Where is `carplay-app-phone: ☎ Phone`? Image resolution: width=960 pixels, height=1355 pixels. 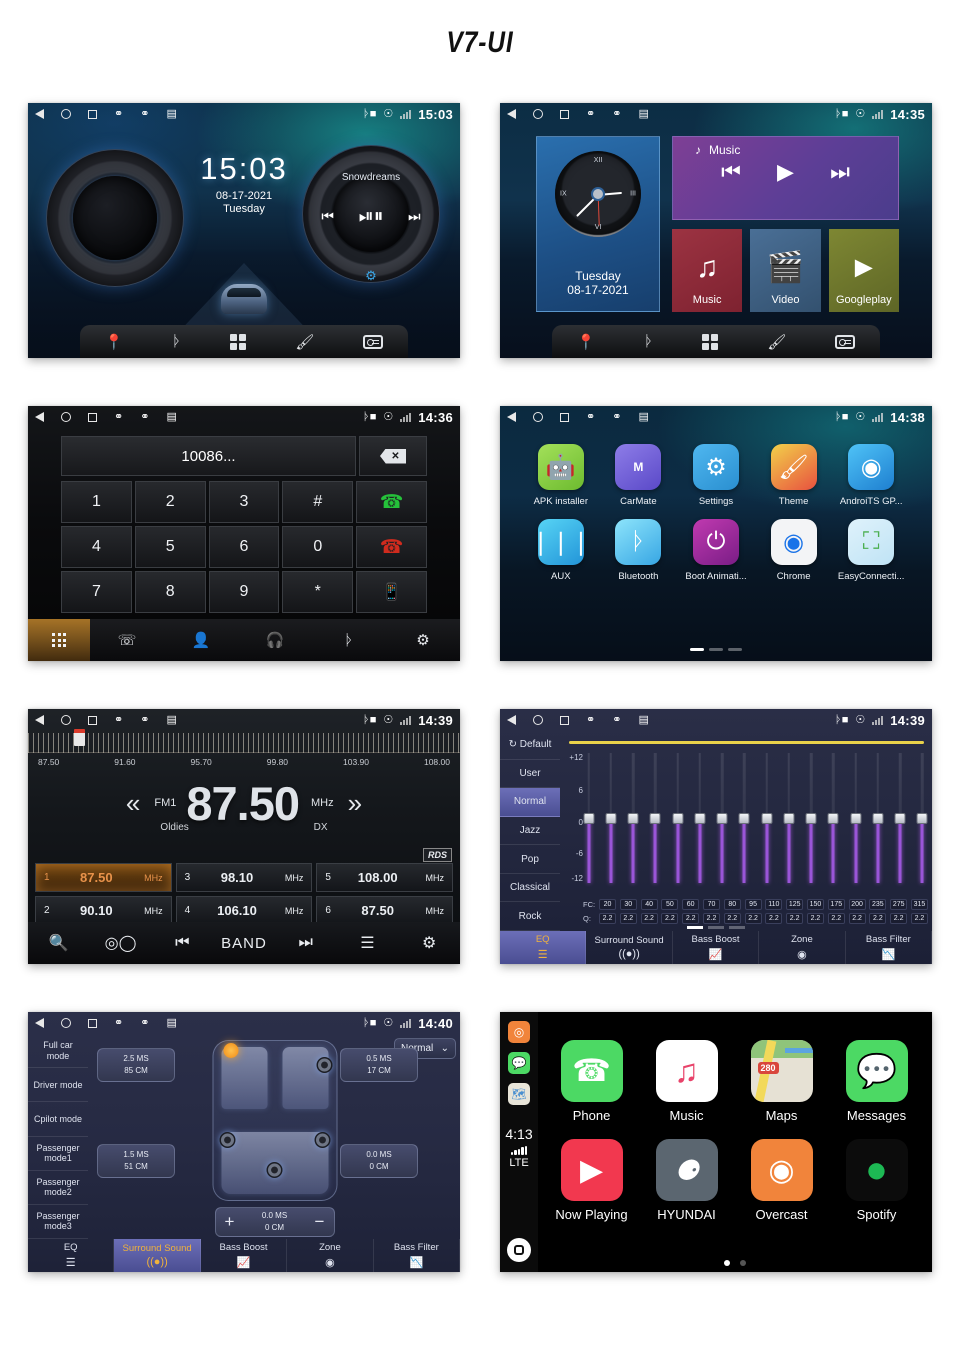 carplay-app-phone: ☎ Phone is located at coordinates (591, 1081).